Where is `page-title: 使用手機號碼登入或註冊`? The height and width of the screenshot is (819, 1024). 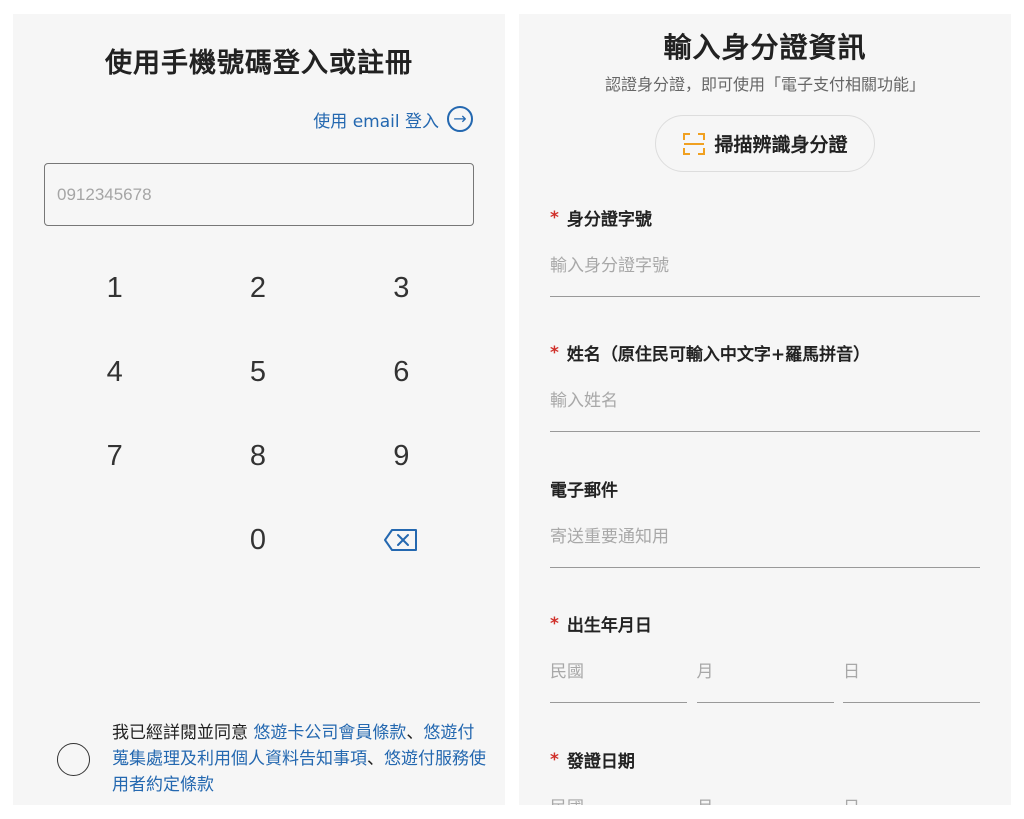
page-title: 使用手機號碼登入或註冊 is located at coordinates (259, 63).